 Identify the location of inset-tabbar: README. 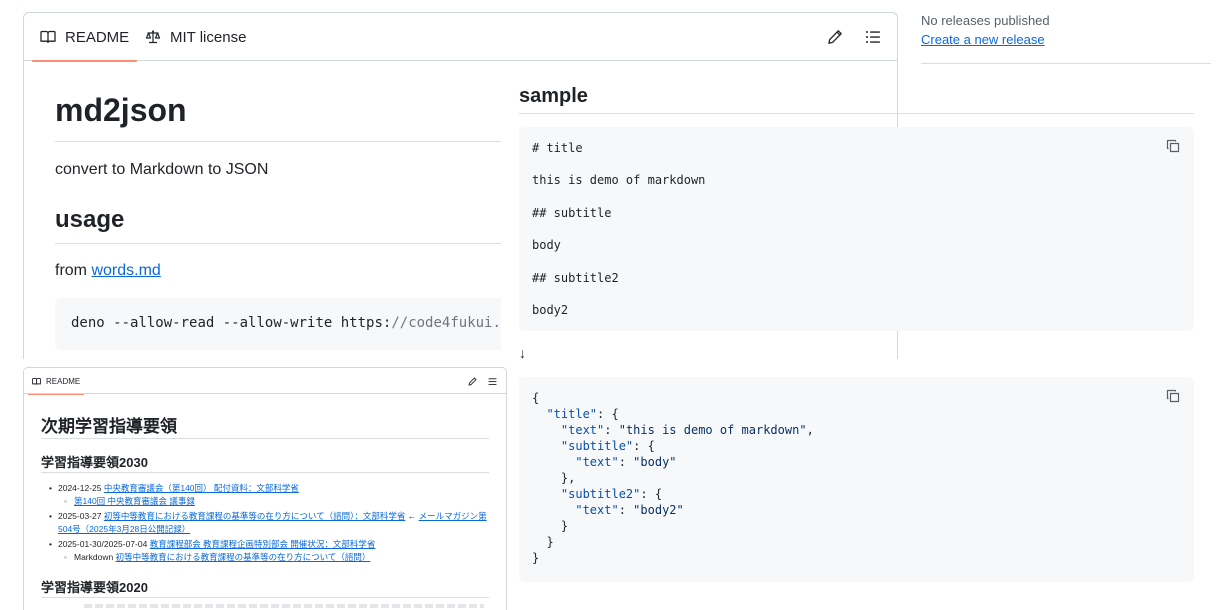
(265, 381).